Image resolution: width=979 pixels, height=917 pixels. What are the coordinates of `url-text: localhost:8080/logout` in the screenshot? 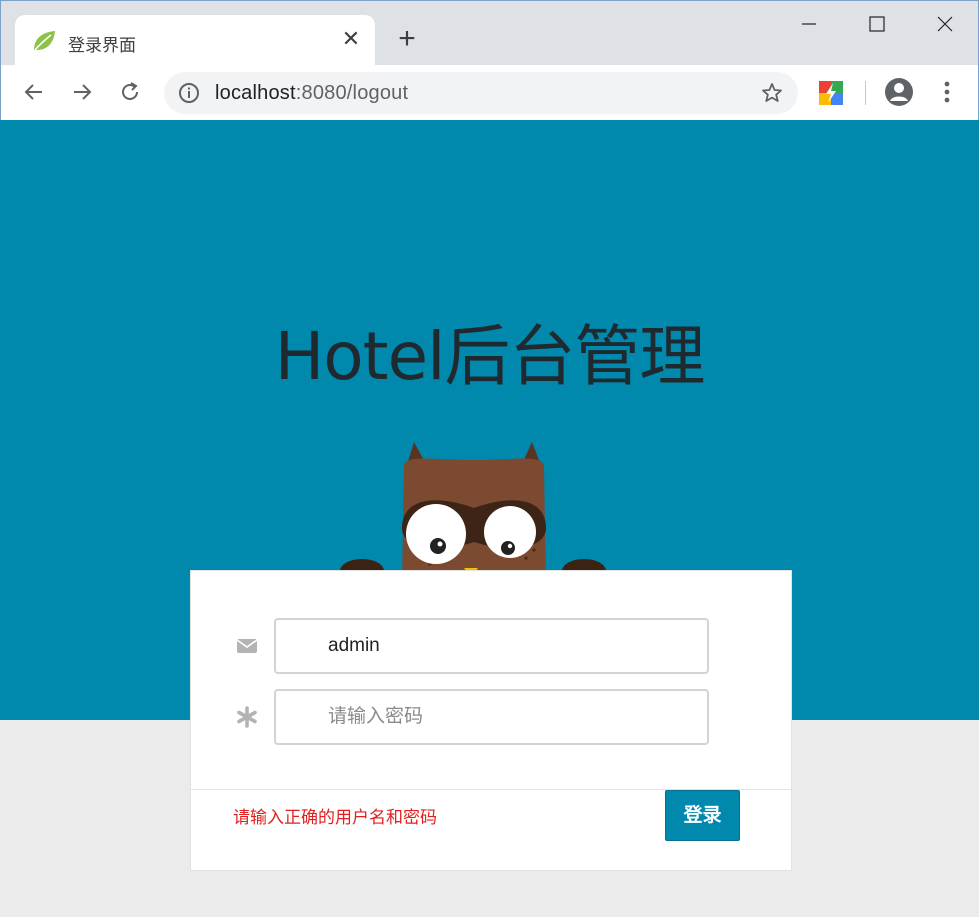 It's located at (311, 93).